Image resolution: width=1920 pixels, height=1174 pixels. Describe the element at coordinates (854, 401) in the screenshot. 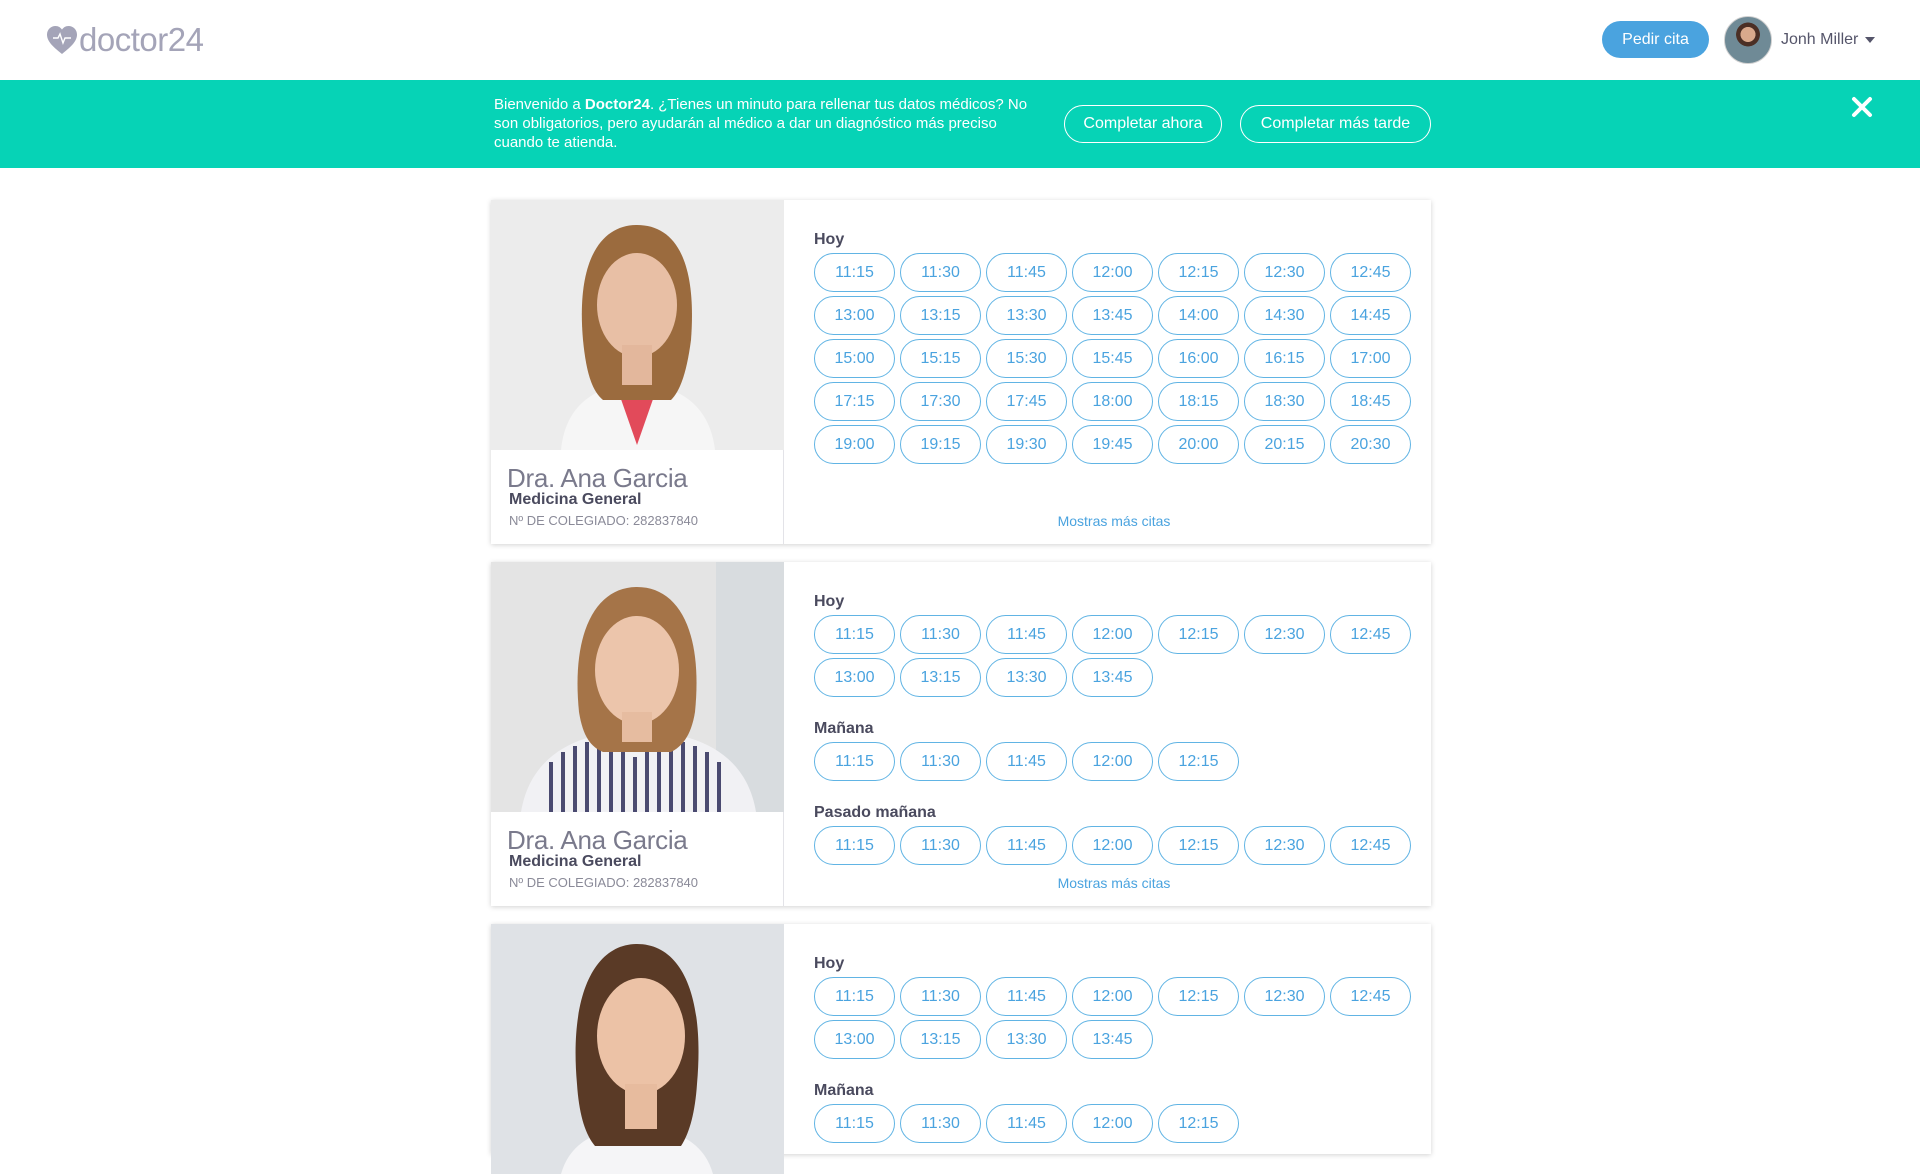

I see `time-slot-button: 17:15` at that location.